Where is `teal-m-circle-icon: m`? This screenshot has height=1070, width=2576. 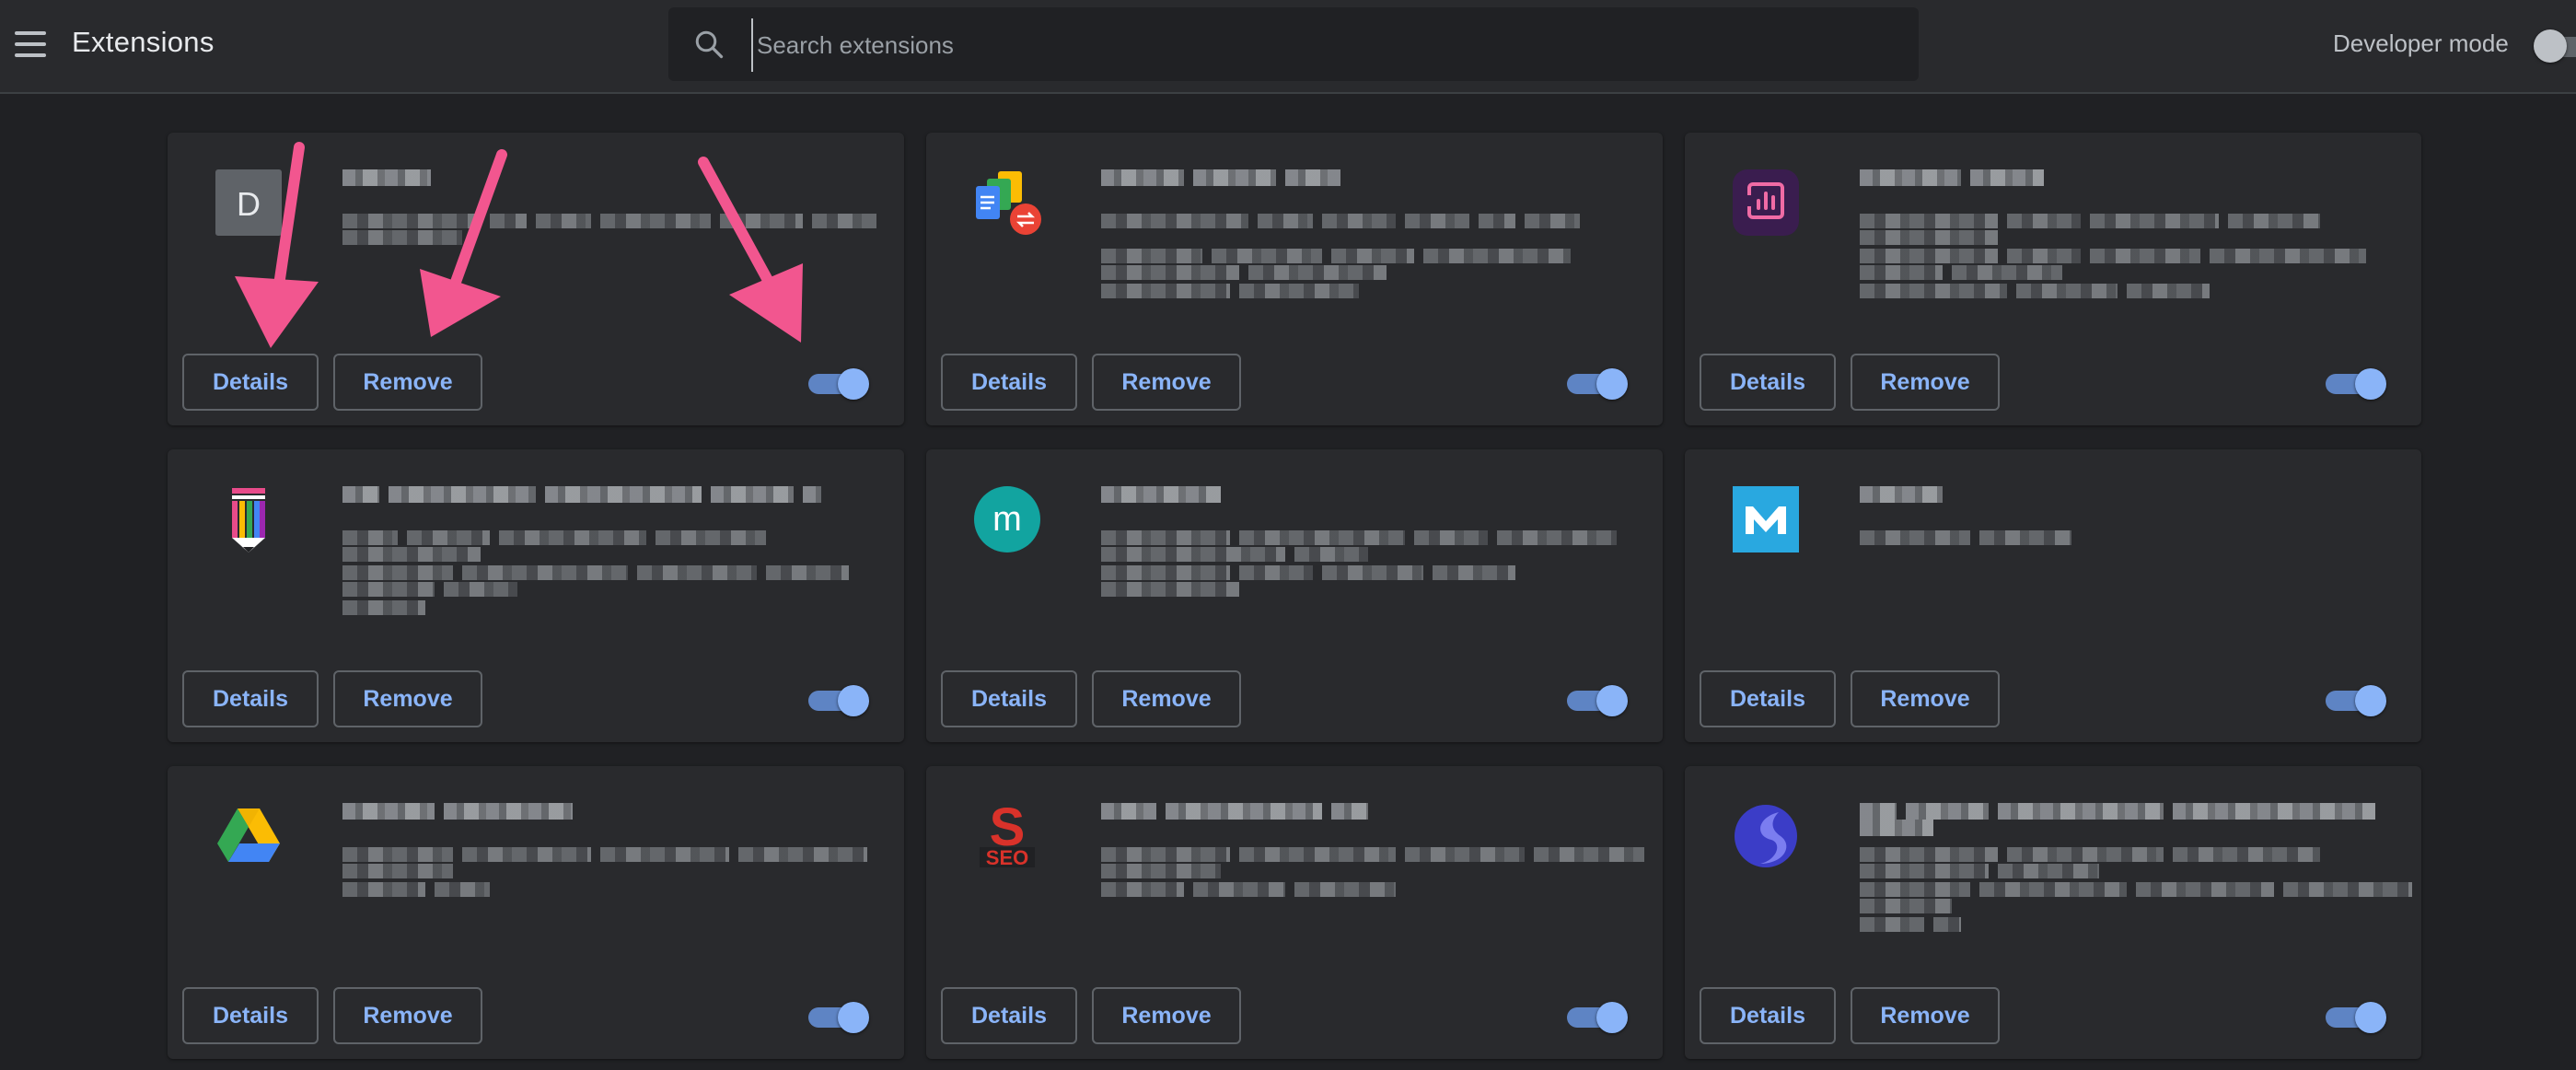 teal-m-circle-icon: m is located at coordinates (1007, 519).